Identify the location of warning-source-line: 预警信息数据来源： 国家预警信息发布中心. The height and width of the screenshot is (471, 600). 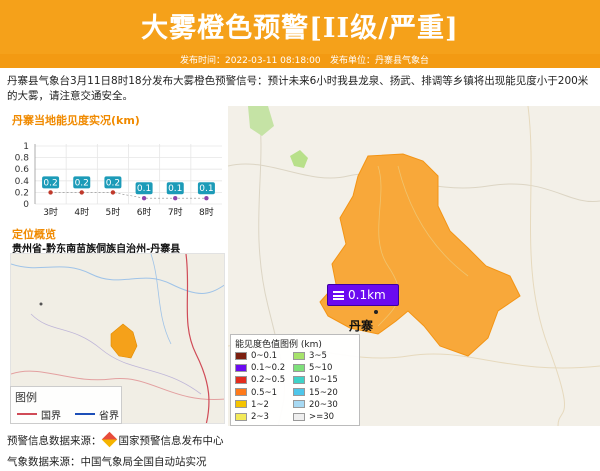
(115, 439).